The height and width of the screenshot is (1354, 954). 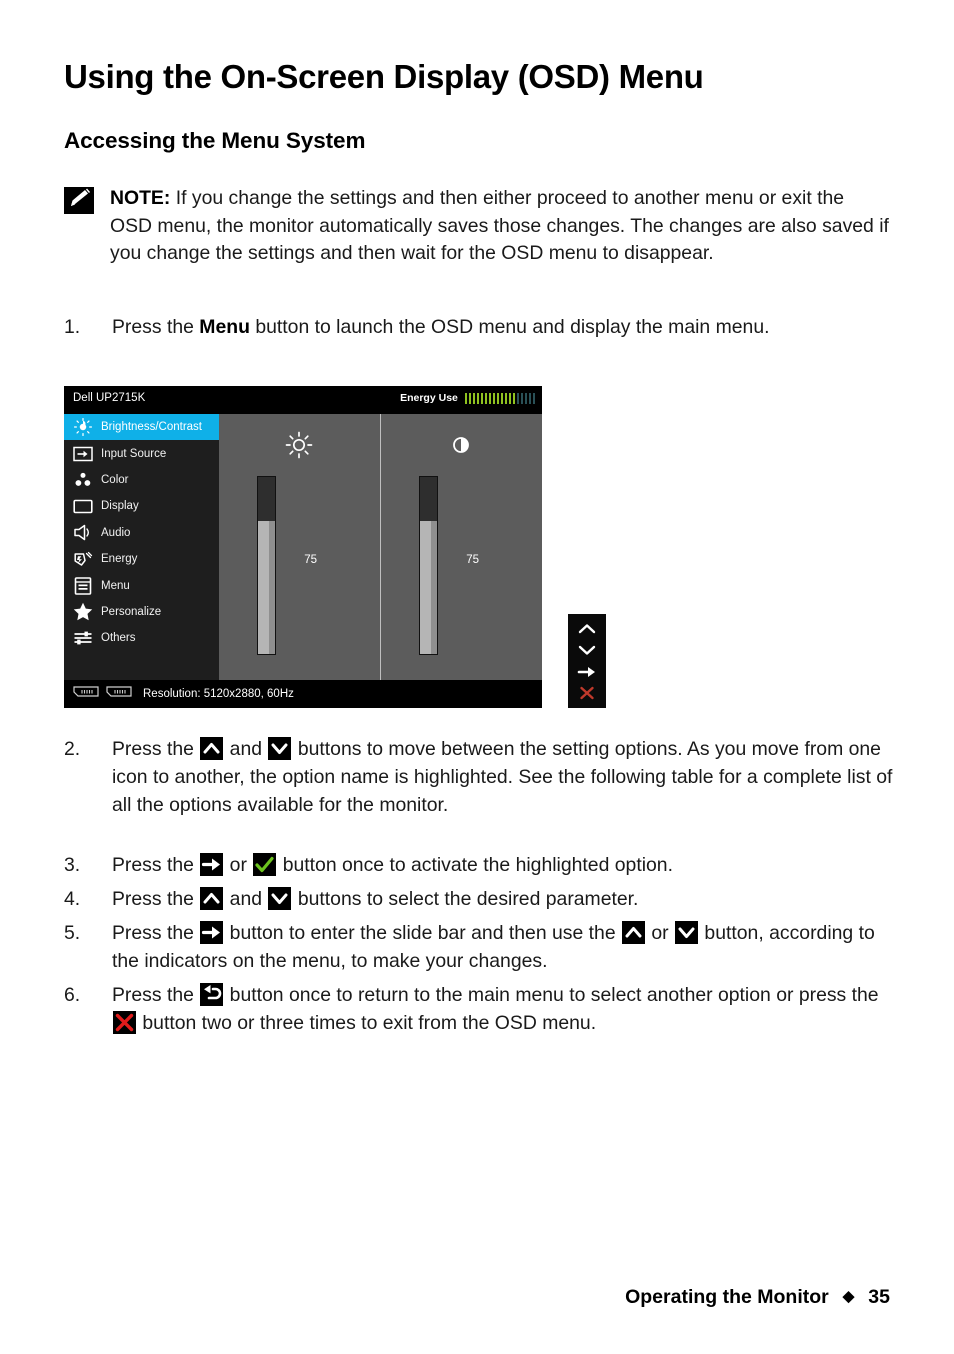 I want to click on osd-menu-item-label: Personalize, so click(x=131, y=611).